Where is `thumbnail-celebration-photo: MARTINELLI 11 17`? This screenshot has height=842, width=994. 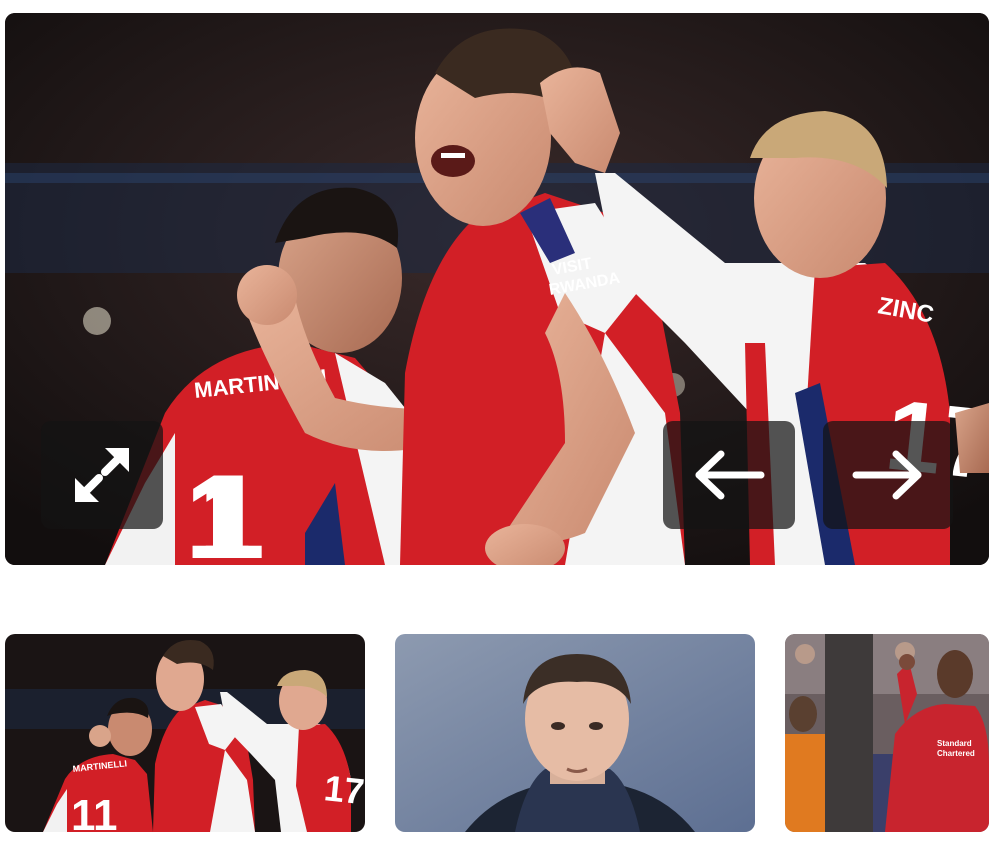
thumbnail-celebration-photo: MARTINELLI 11 17 is located at coordinates (185, 733).